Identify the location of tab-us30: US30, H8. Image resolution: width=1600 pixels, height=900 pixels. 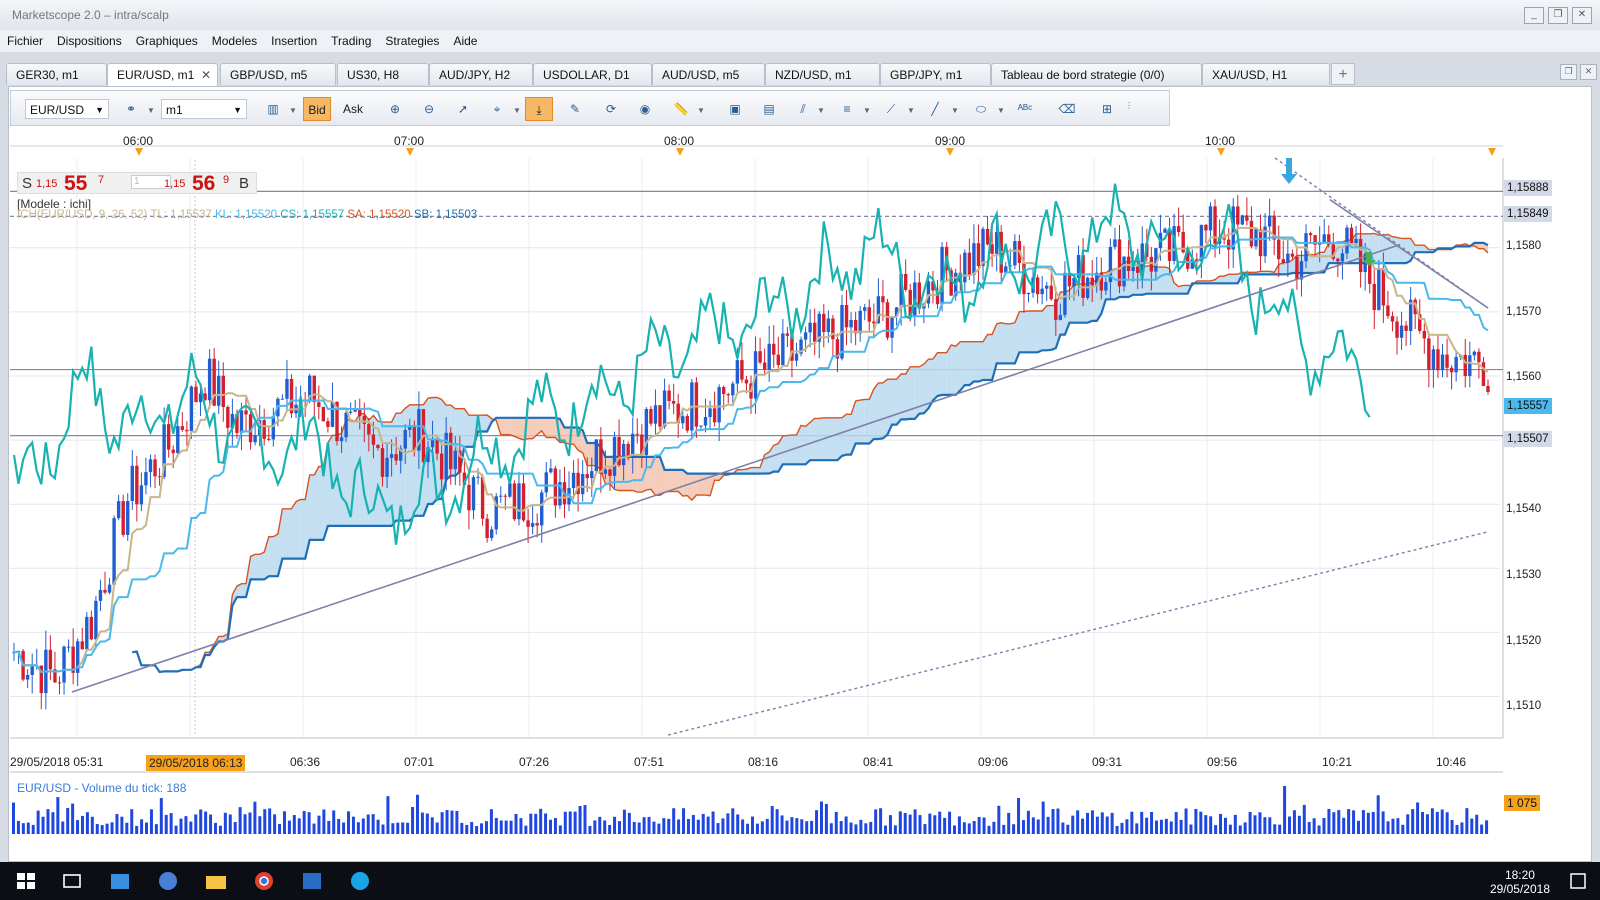
(383, 74).